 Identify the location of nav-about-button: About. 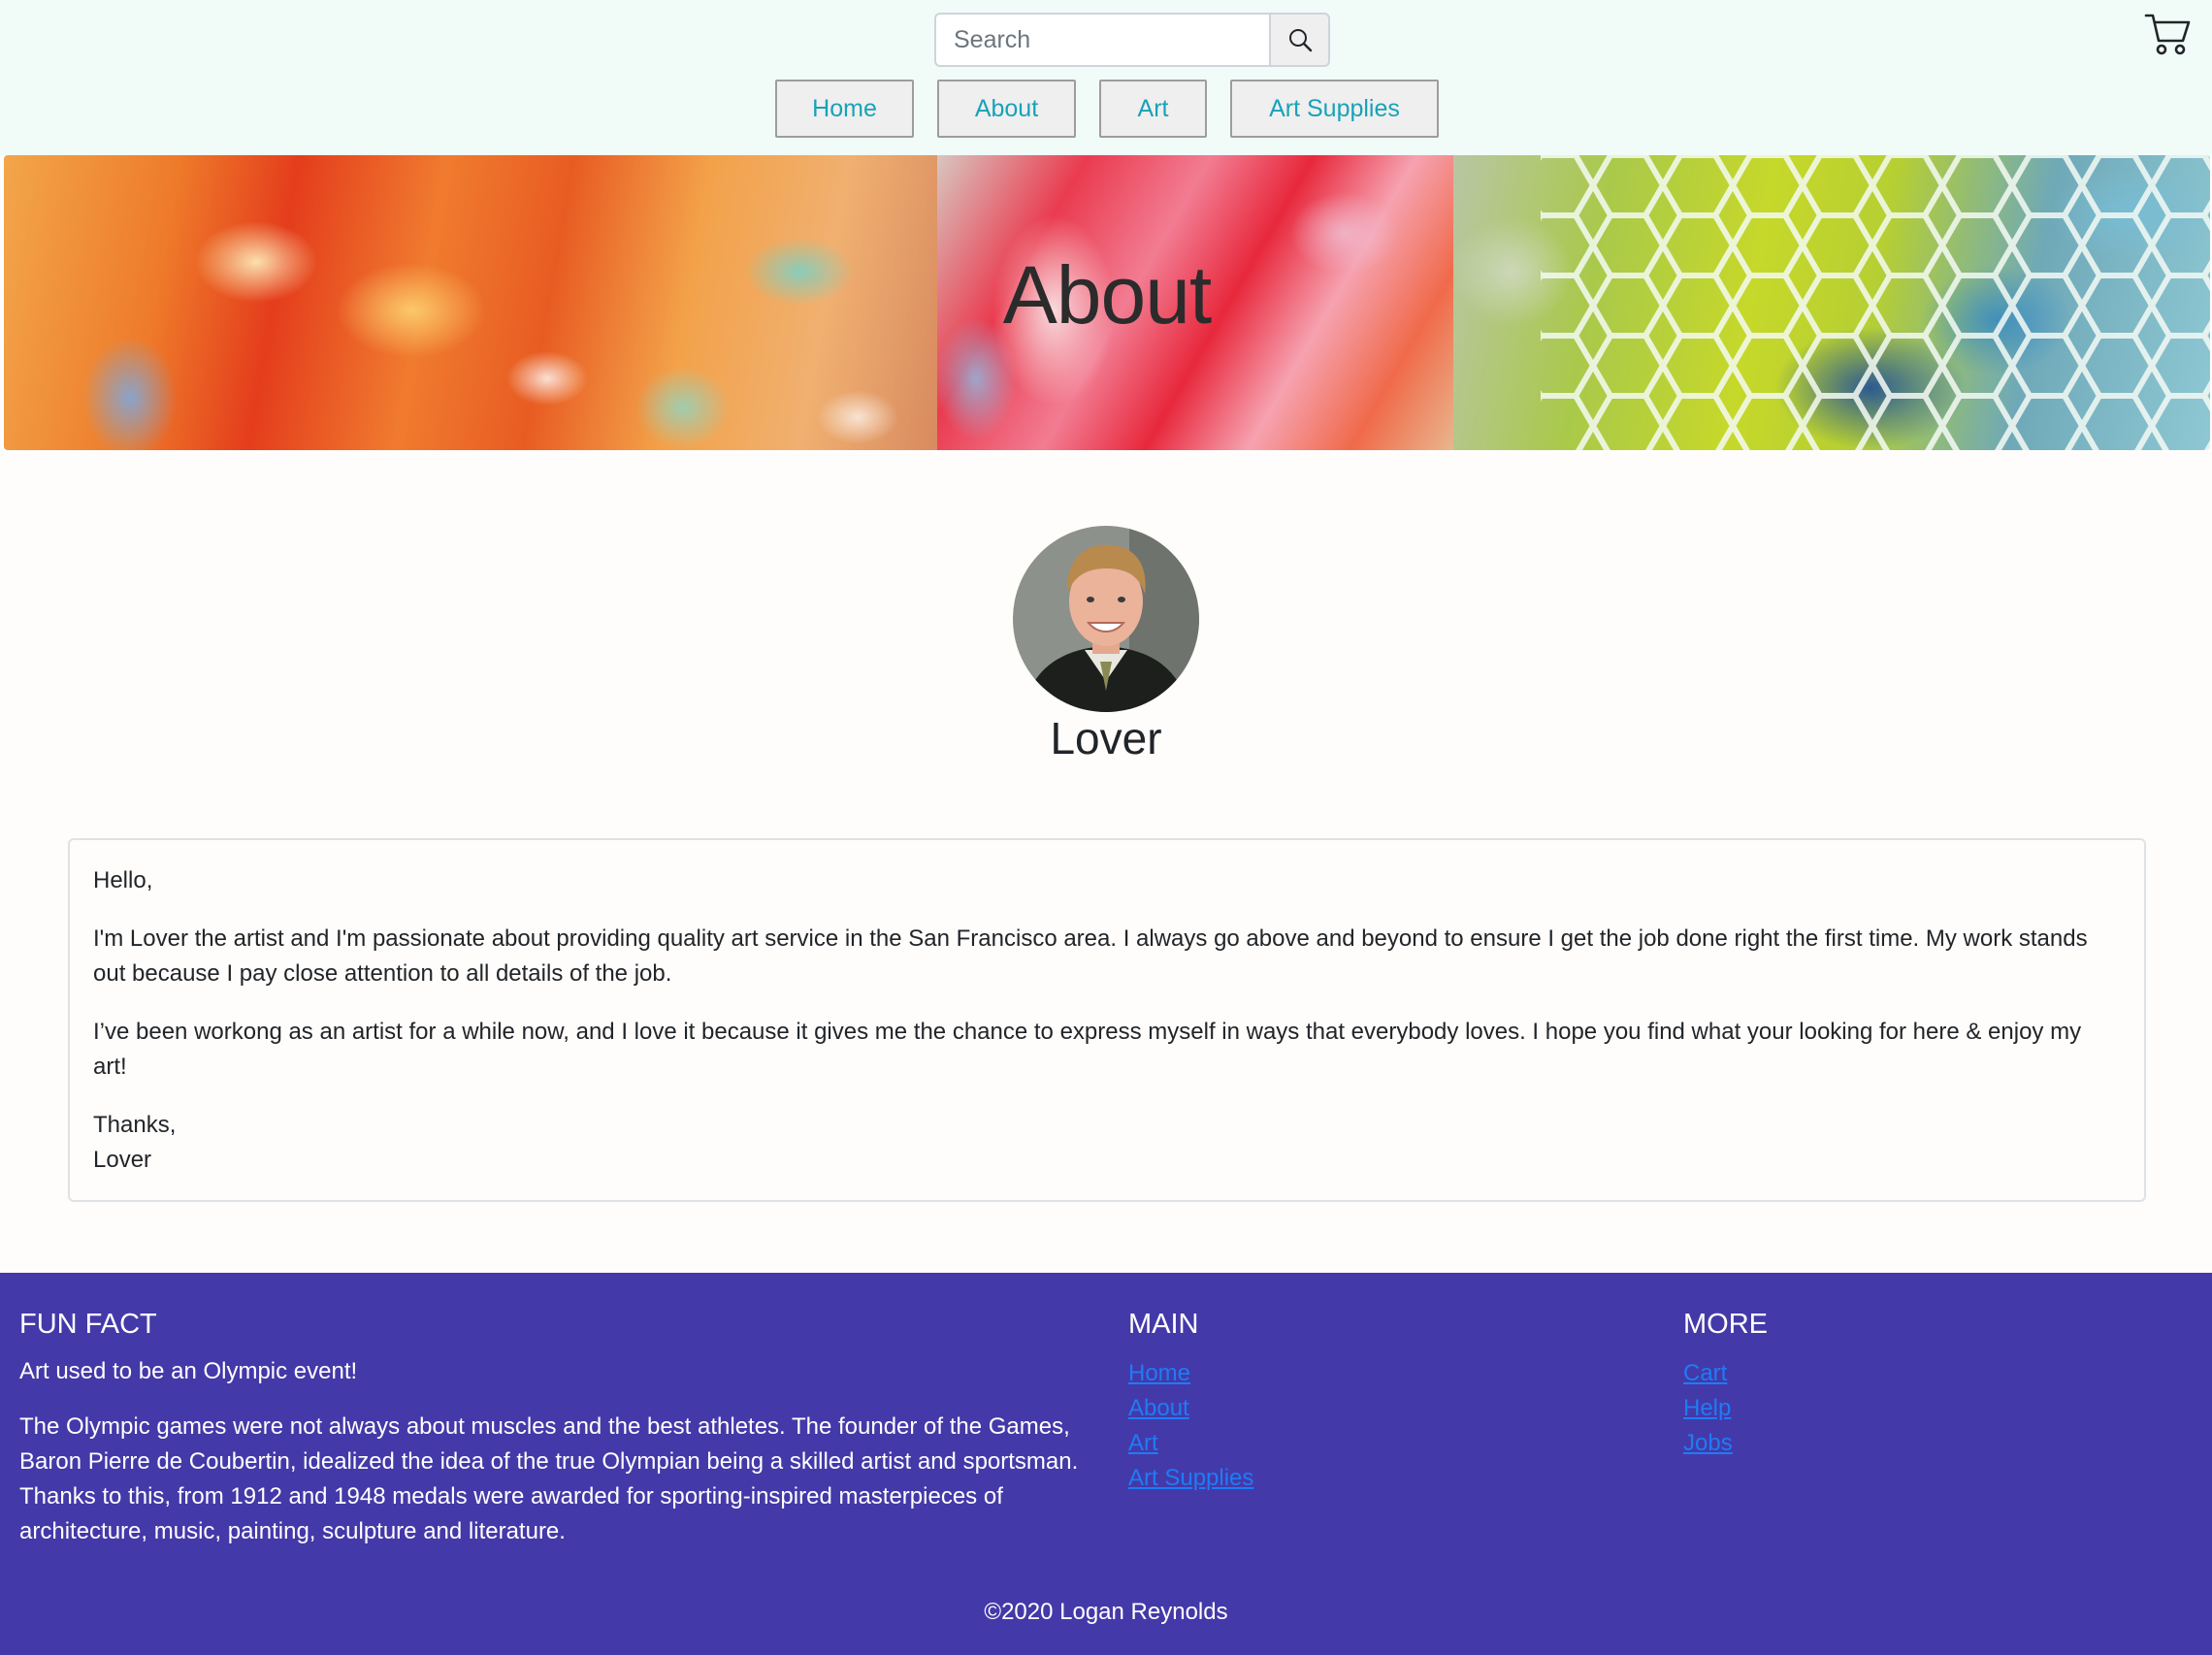
(1007, 109).